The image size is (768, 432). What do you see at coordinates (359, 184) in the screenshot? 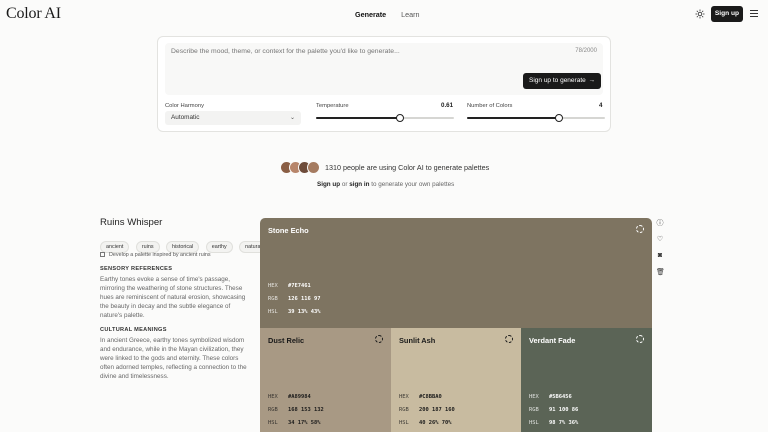
I see `signin-link: sign in` at bounding box center [359, 184].